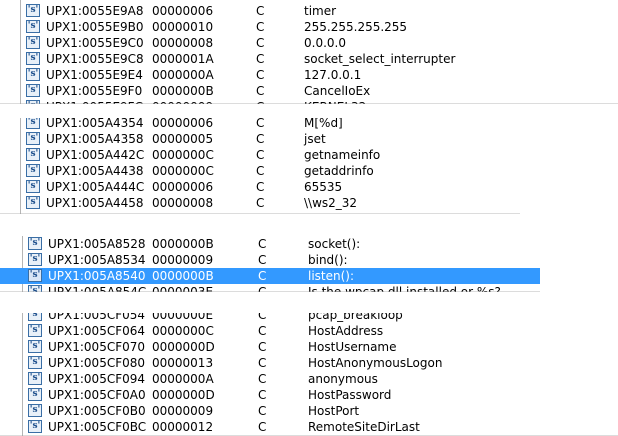 This screenshot has width=618, height=436. I want to click on string-cell: socket():, so click(334, 244).